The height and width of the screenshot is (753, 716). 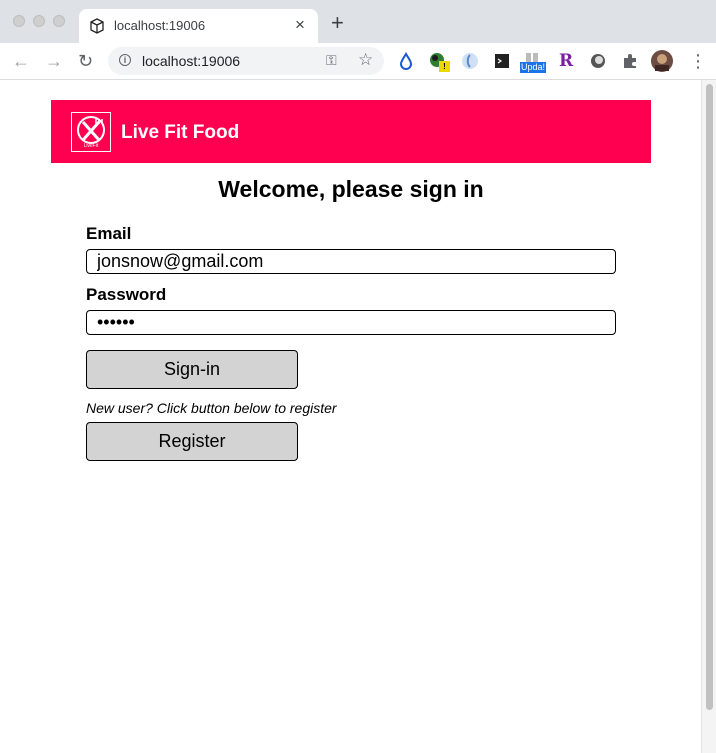 I want to click on bookmark-star-icon: ☆, so click(x=365, y=60).